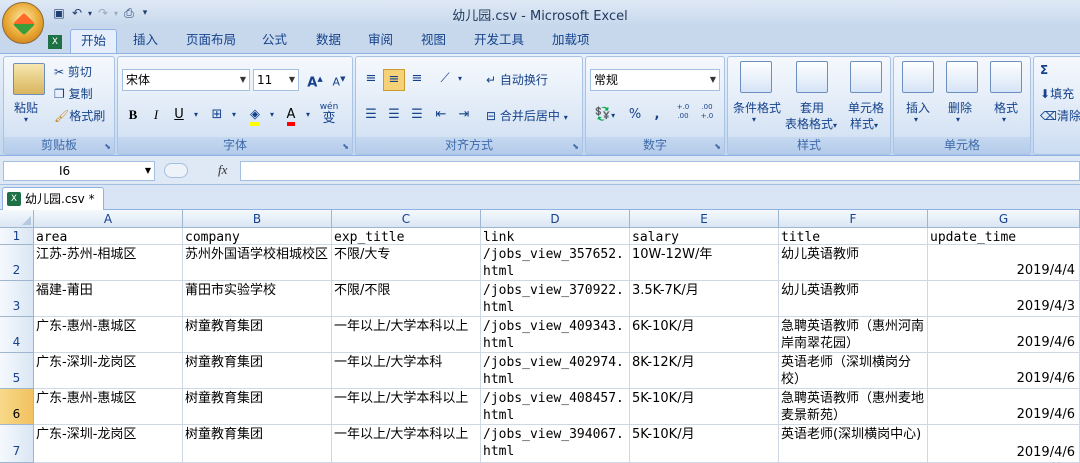 This screenshot has width=1080, height=463. What do you see at coordinates (234, 116) in the screenshot?
I see `borders-dropdown-icon: ▾` at bounding box center [234, 116].